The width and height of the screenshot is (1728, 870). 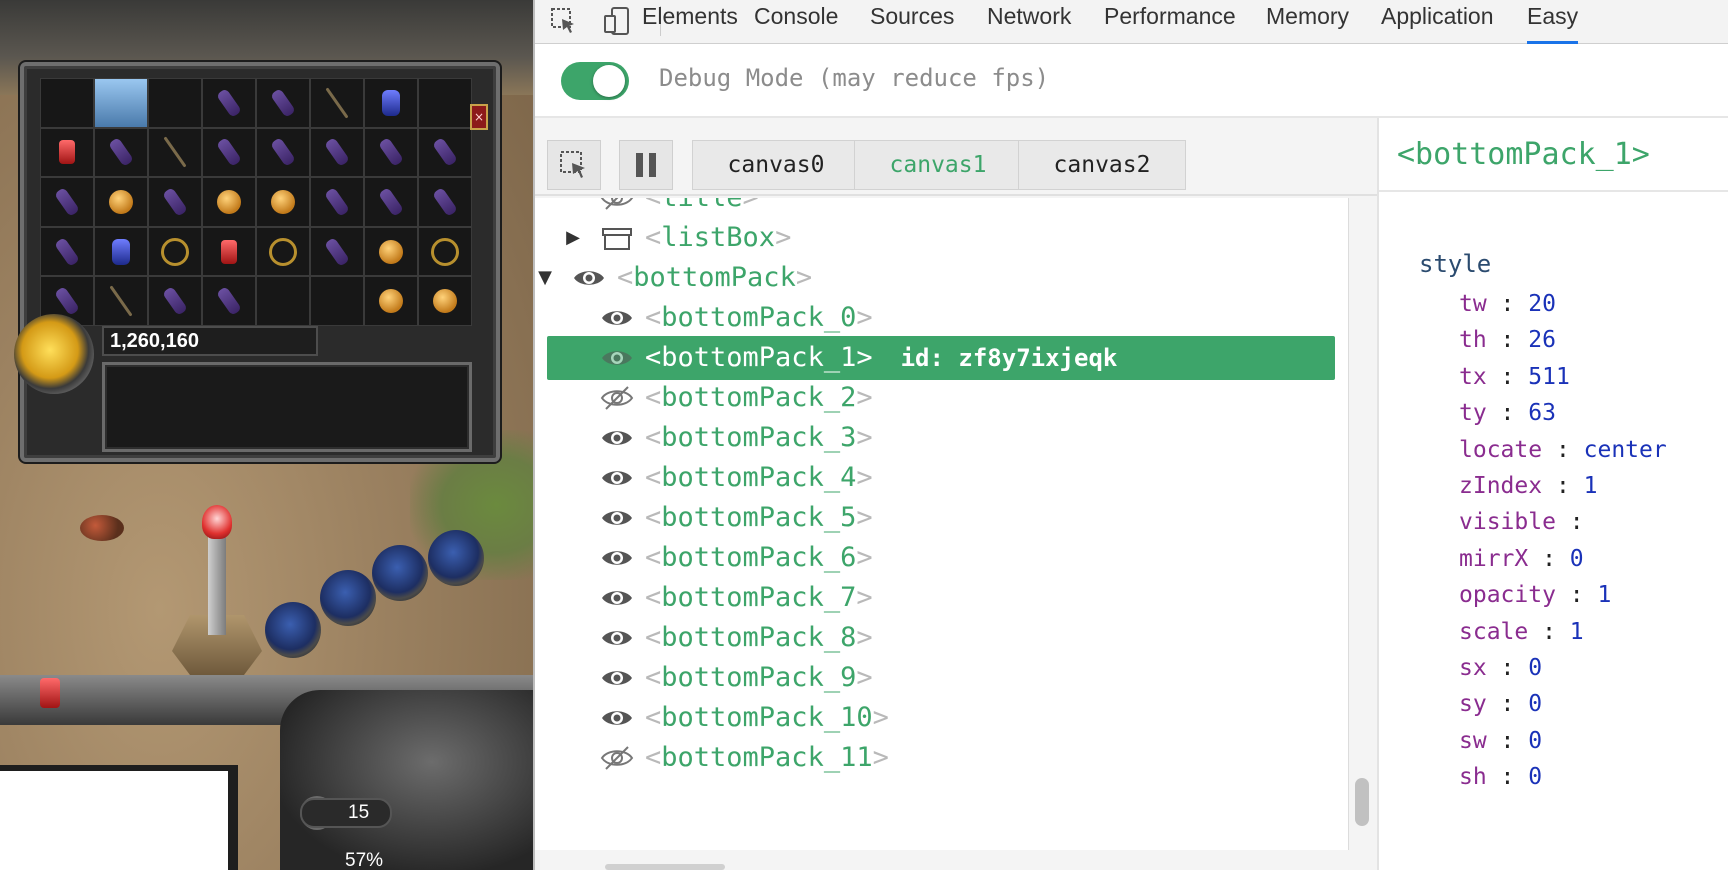 What do you see at coordinates (1029, 22) in the screenshot?
I see `tab-network: Network` at bounding box center [1029, 22].